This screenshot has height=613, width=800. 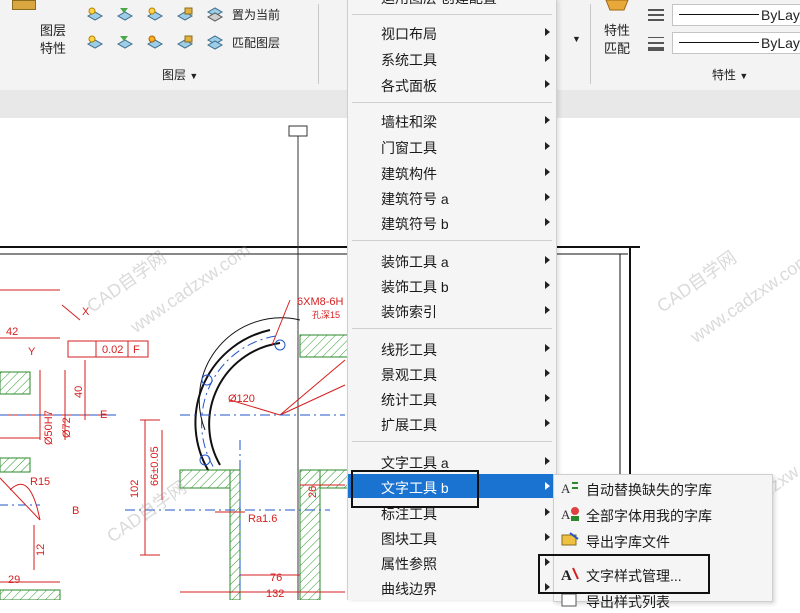 I want to click on panel-dropdown-icon: ▼, so click(x=576, y=39).